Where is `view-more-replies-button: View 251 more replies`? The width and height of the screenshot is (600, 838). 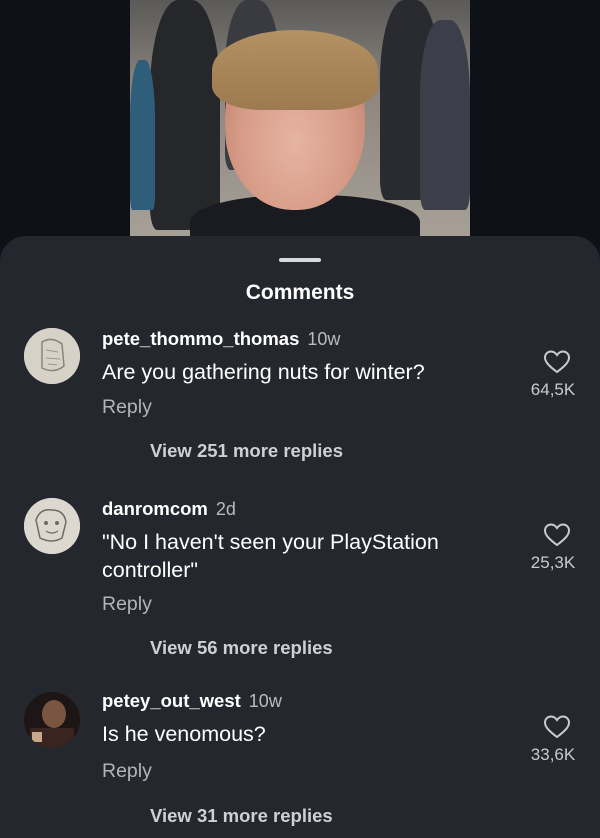 view-more-replies-button: View 251 more replies is located at coordinates (246, 451).